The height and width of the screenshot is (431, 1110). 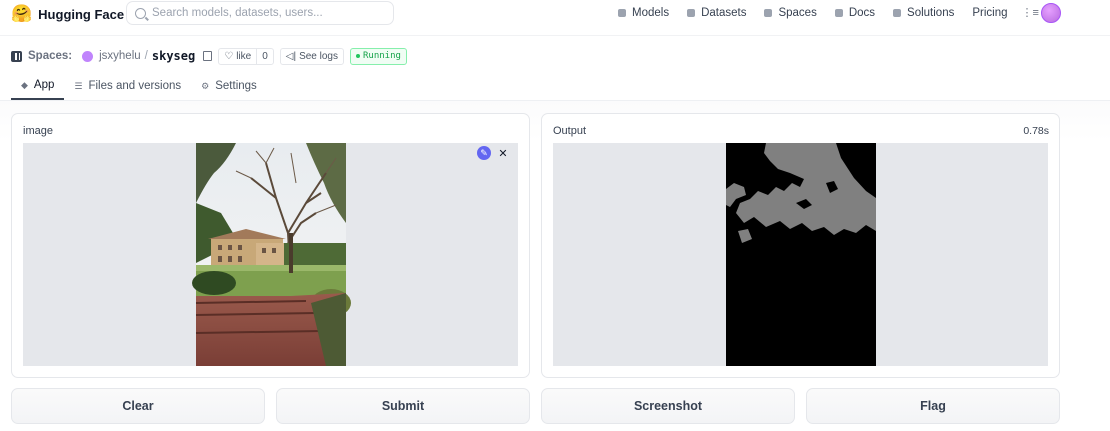 I want to click on like-label: like, so click(x=244, y=56).